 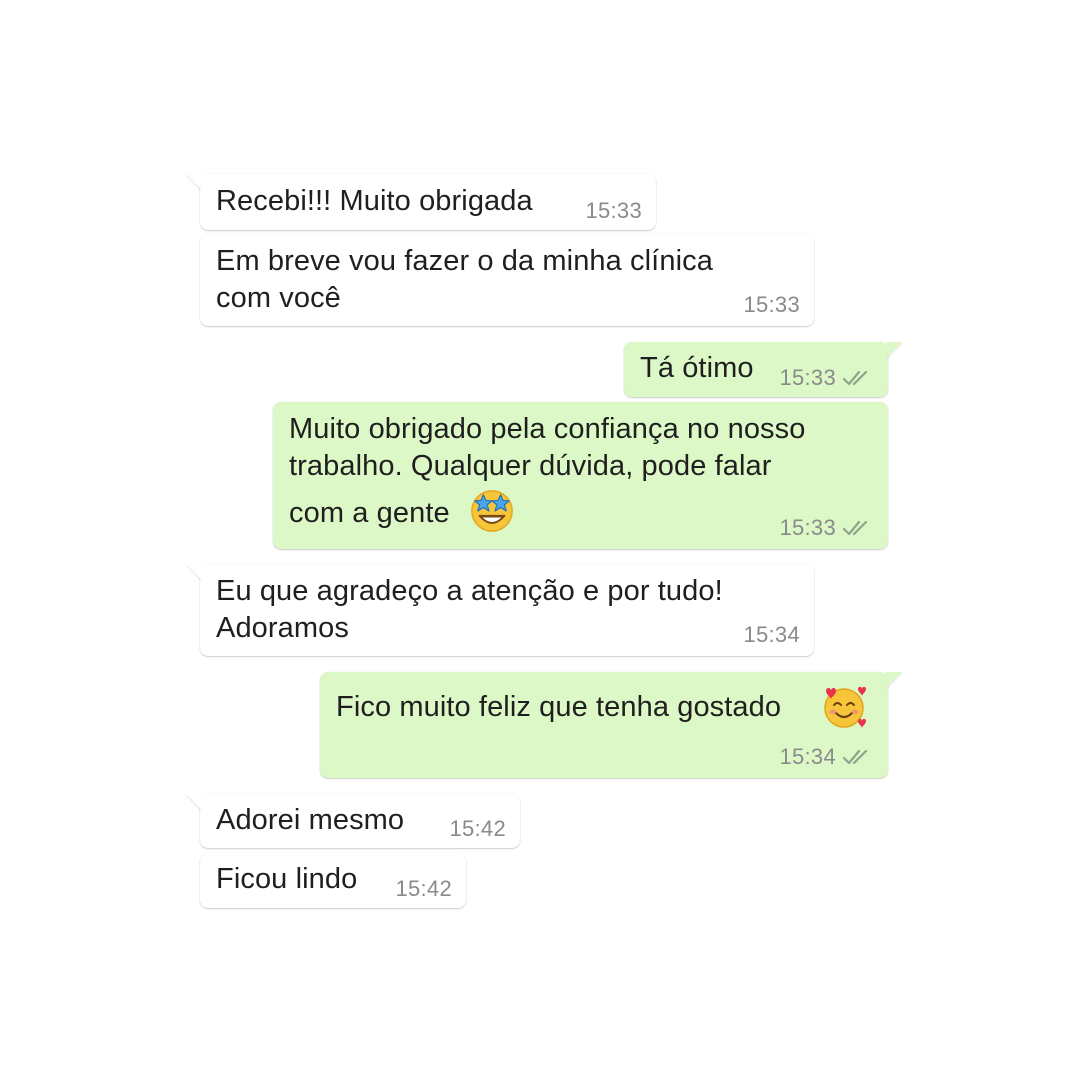 What do you see at coordinates (547, 429) in the screenshot?
I see `message-text: Muito obrigado pela confiança no nosso` at bounding box center [547, 429].